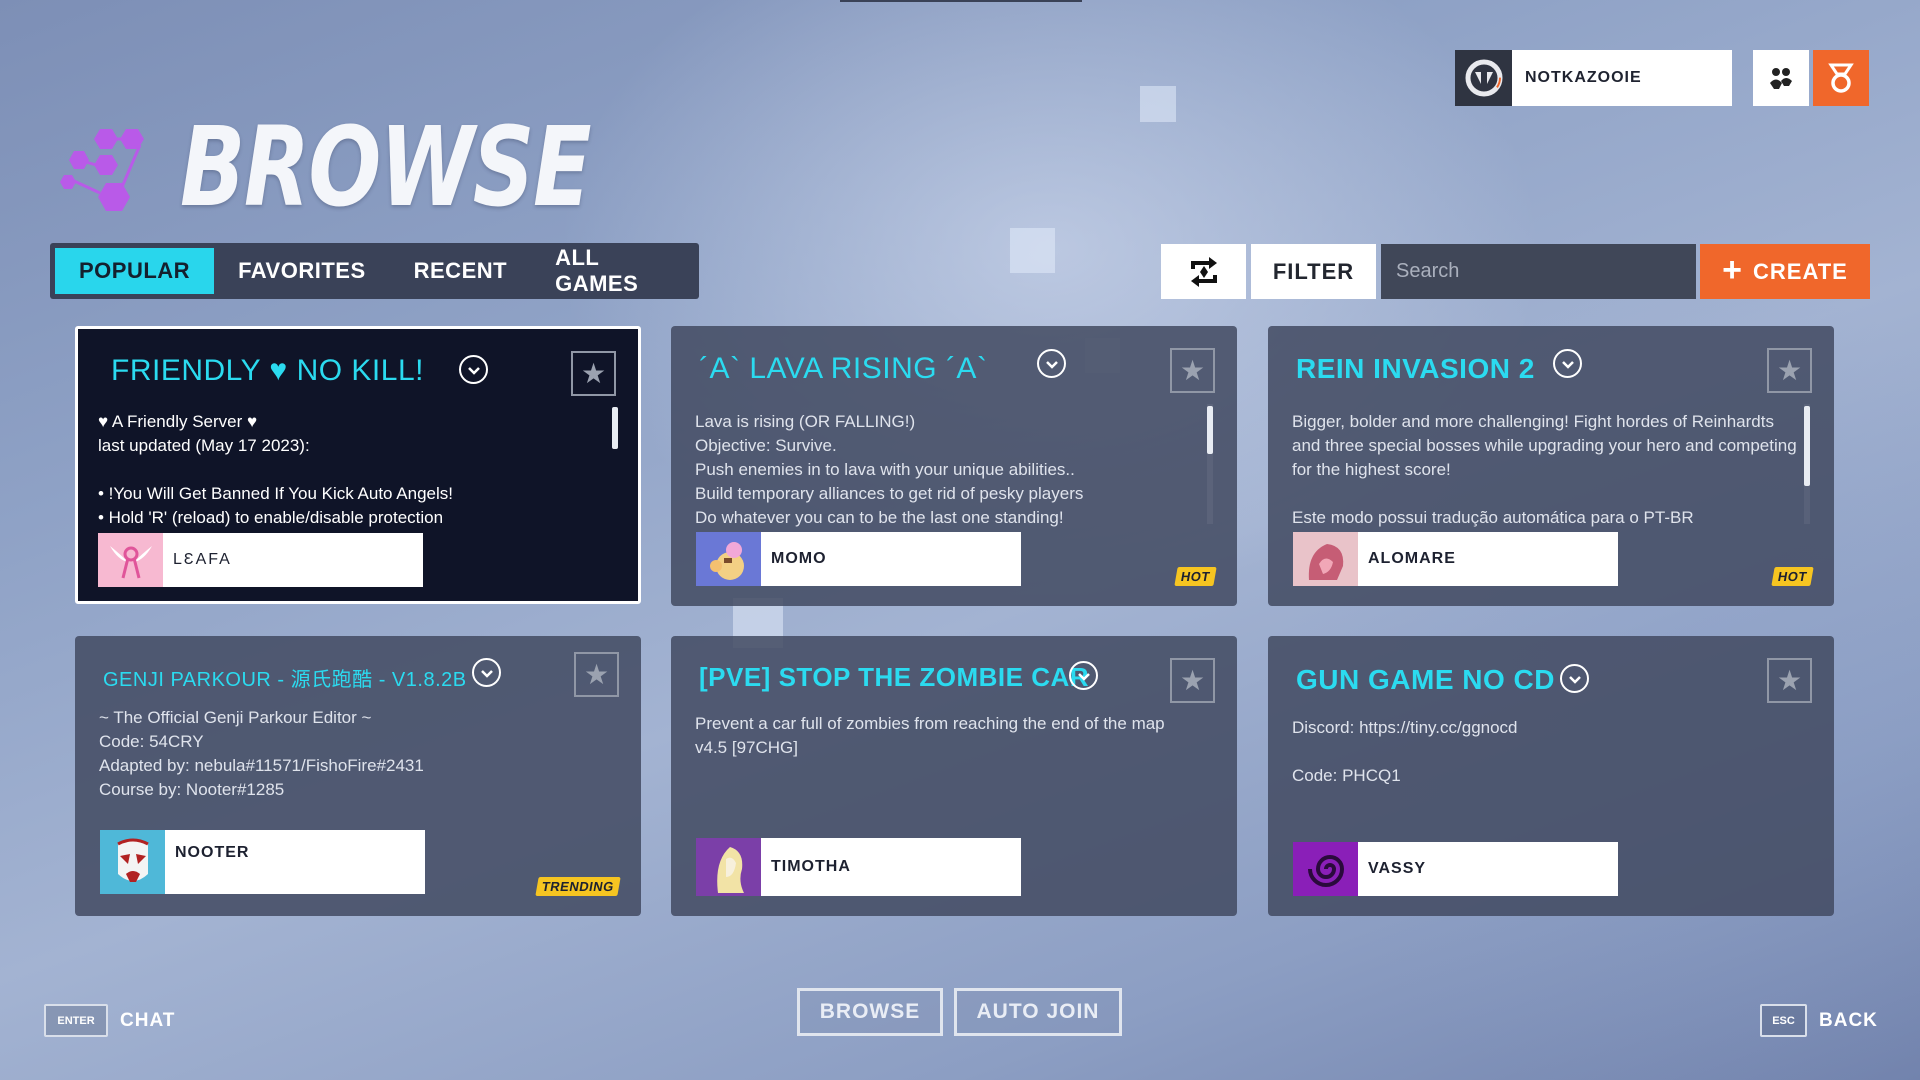  What do you see at coordinates (1483, 78) in the screenshot?
I see `overwatch-logo-icon` at bounding box center [1483, 78].